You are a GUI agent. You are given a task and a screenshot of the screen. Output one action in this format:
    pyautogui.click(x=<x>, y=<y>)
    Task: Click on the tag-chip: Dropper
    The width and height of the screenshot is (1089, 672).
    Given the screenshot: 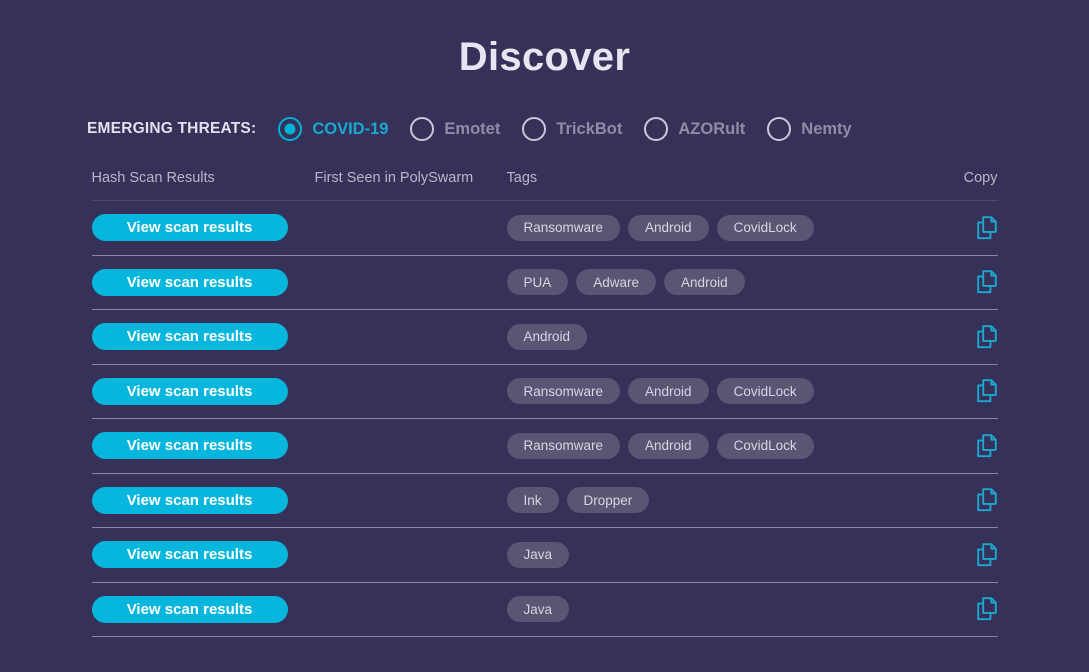 What is the action you would take?
    pyautogui.click(x=608, y=500)
    